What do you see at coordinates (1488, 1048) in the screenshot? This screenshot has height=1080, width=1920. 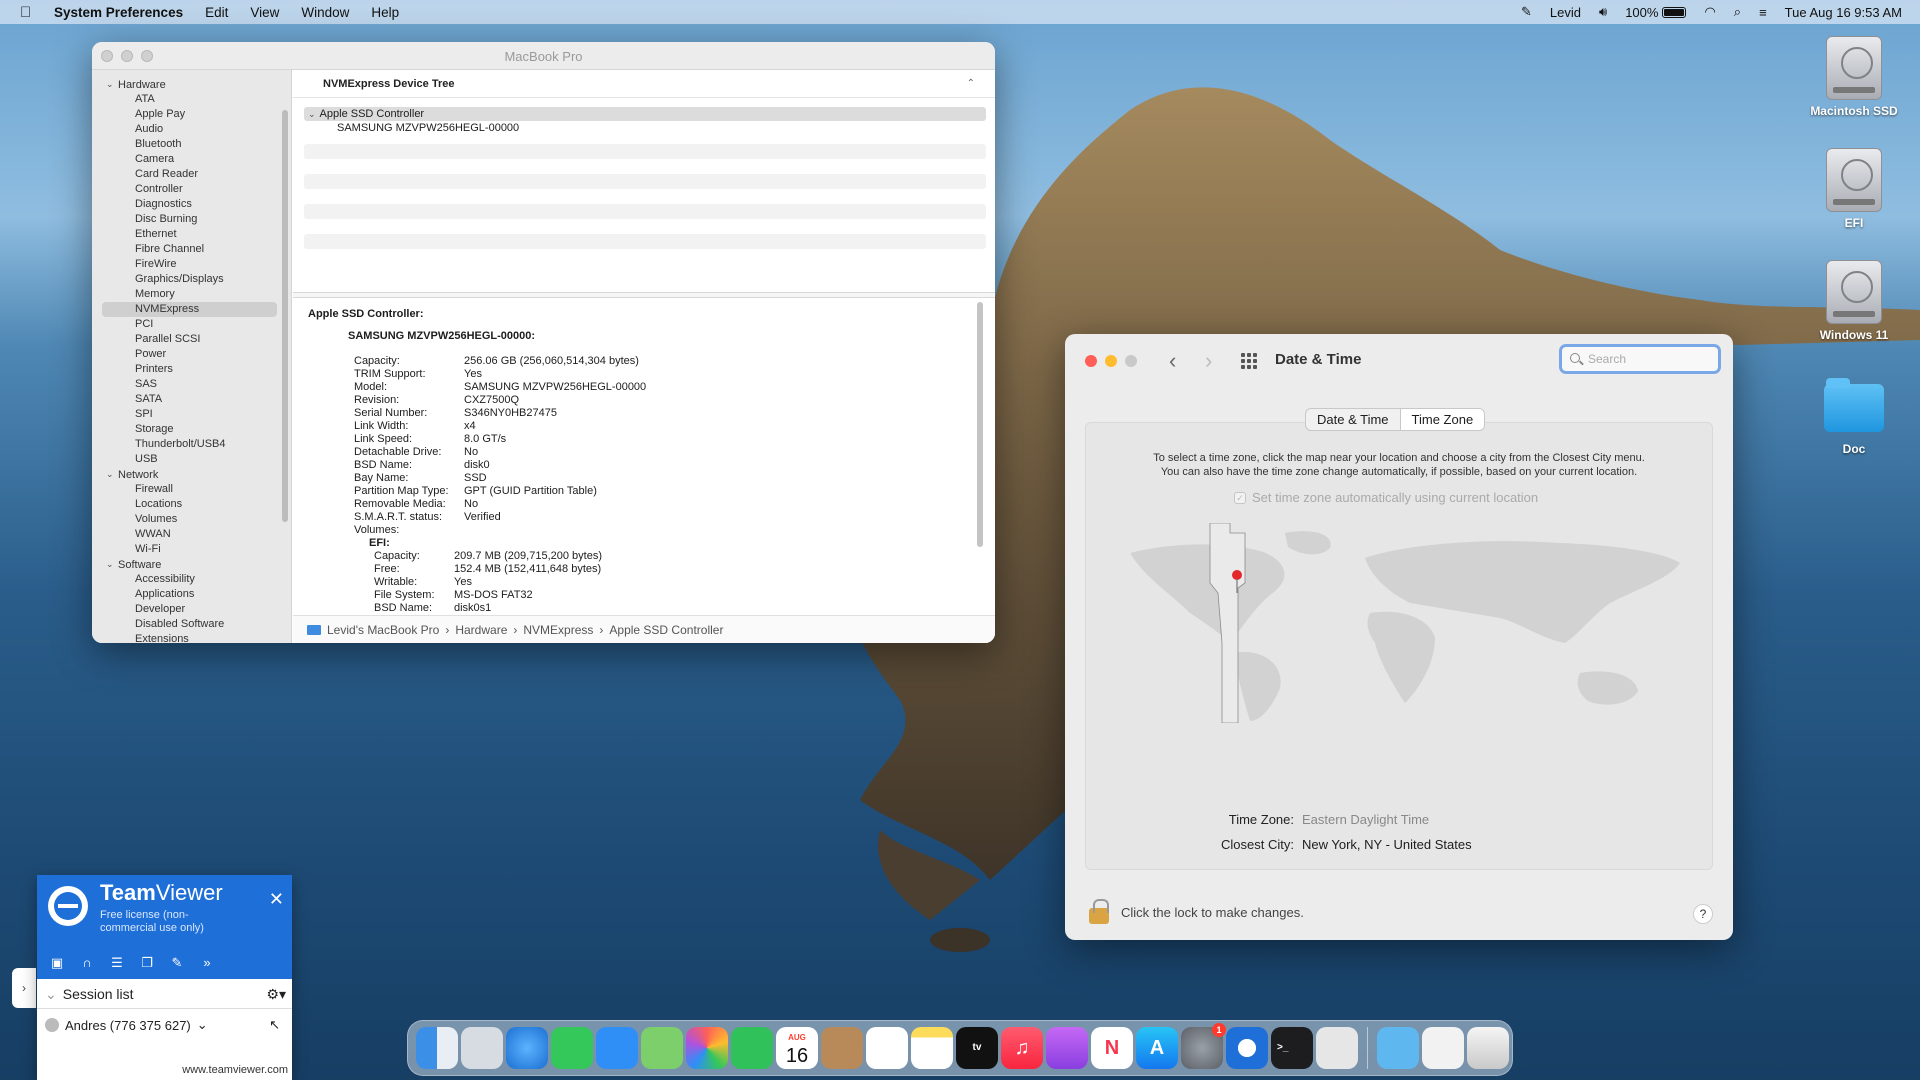 I see `trash-icon` at bounding box center [1488, 1048].